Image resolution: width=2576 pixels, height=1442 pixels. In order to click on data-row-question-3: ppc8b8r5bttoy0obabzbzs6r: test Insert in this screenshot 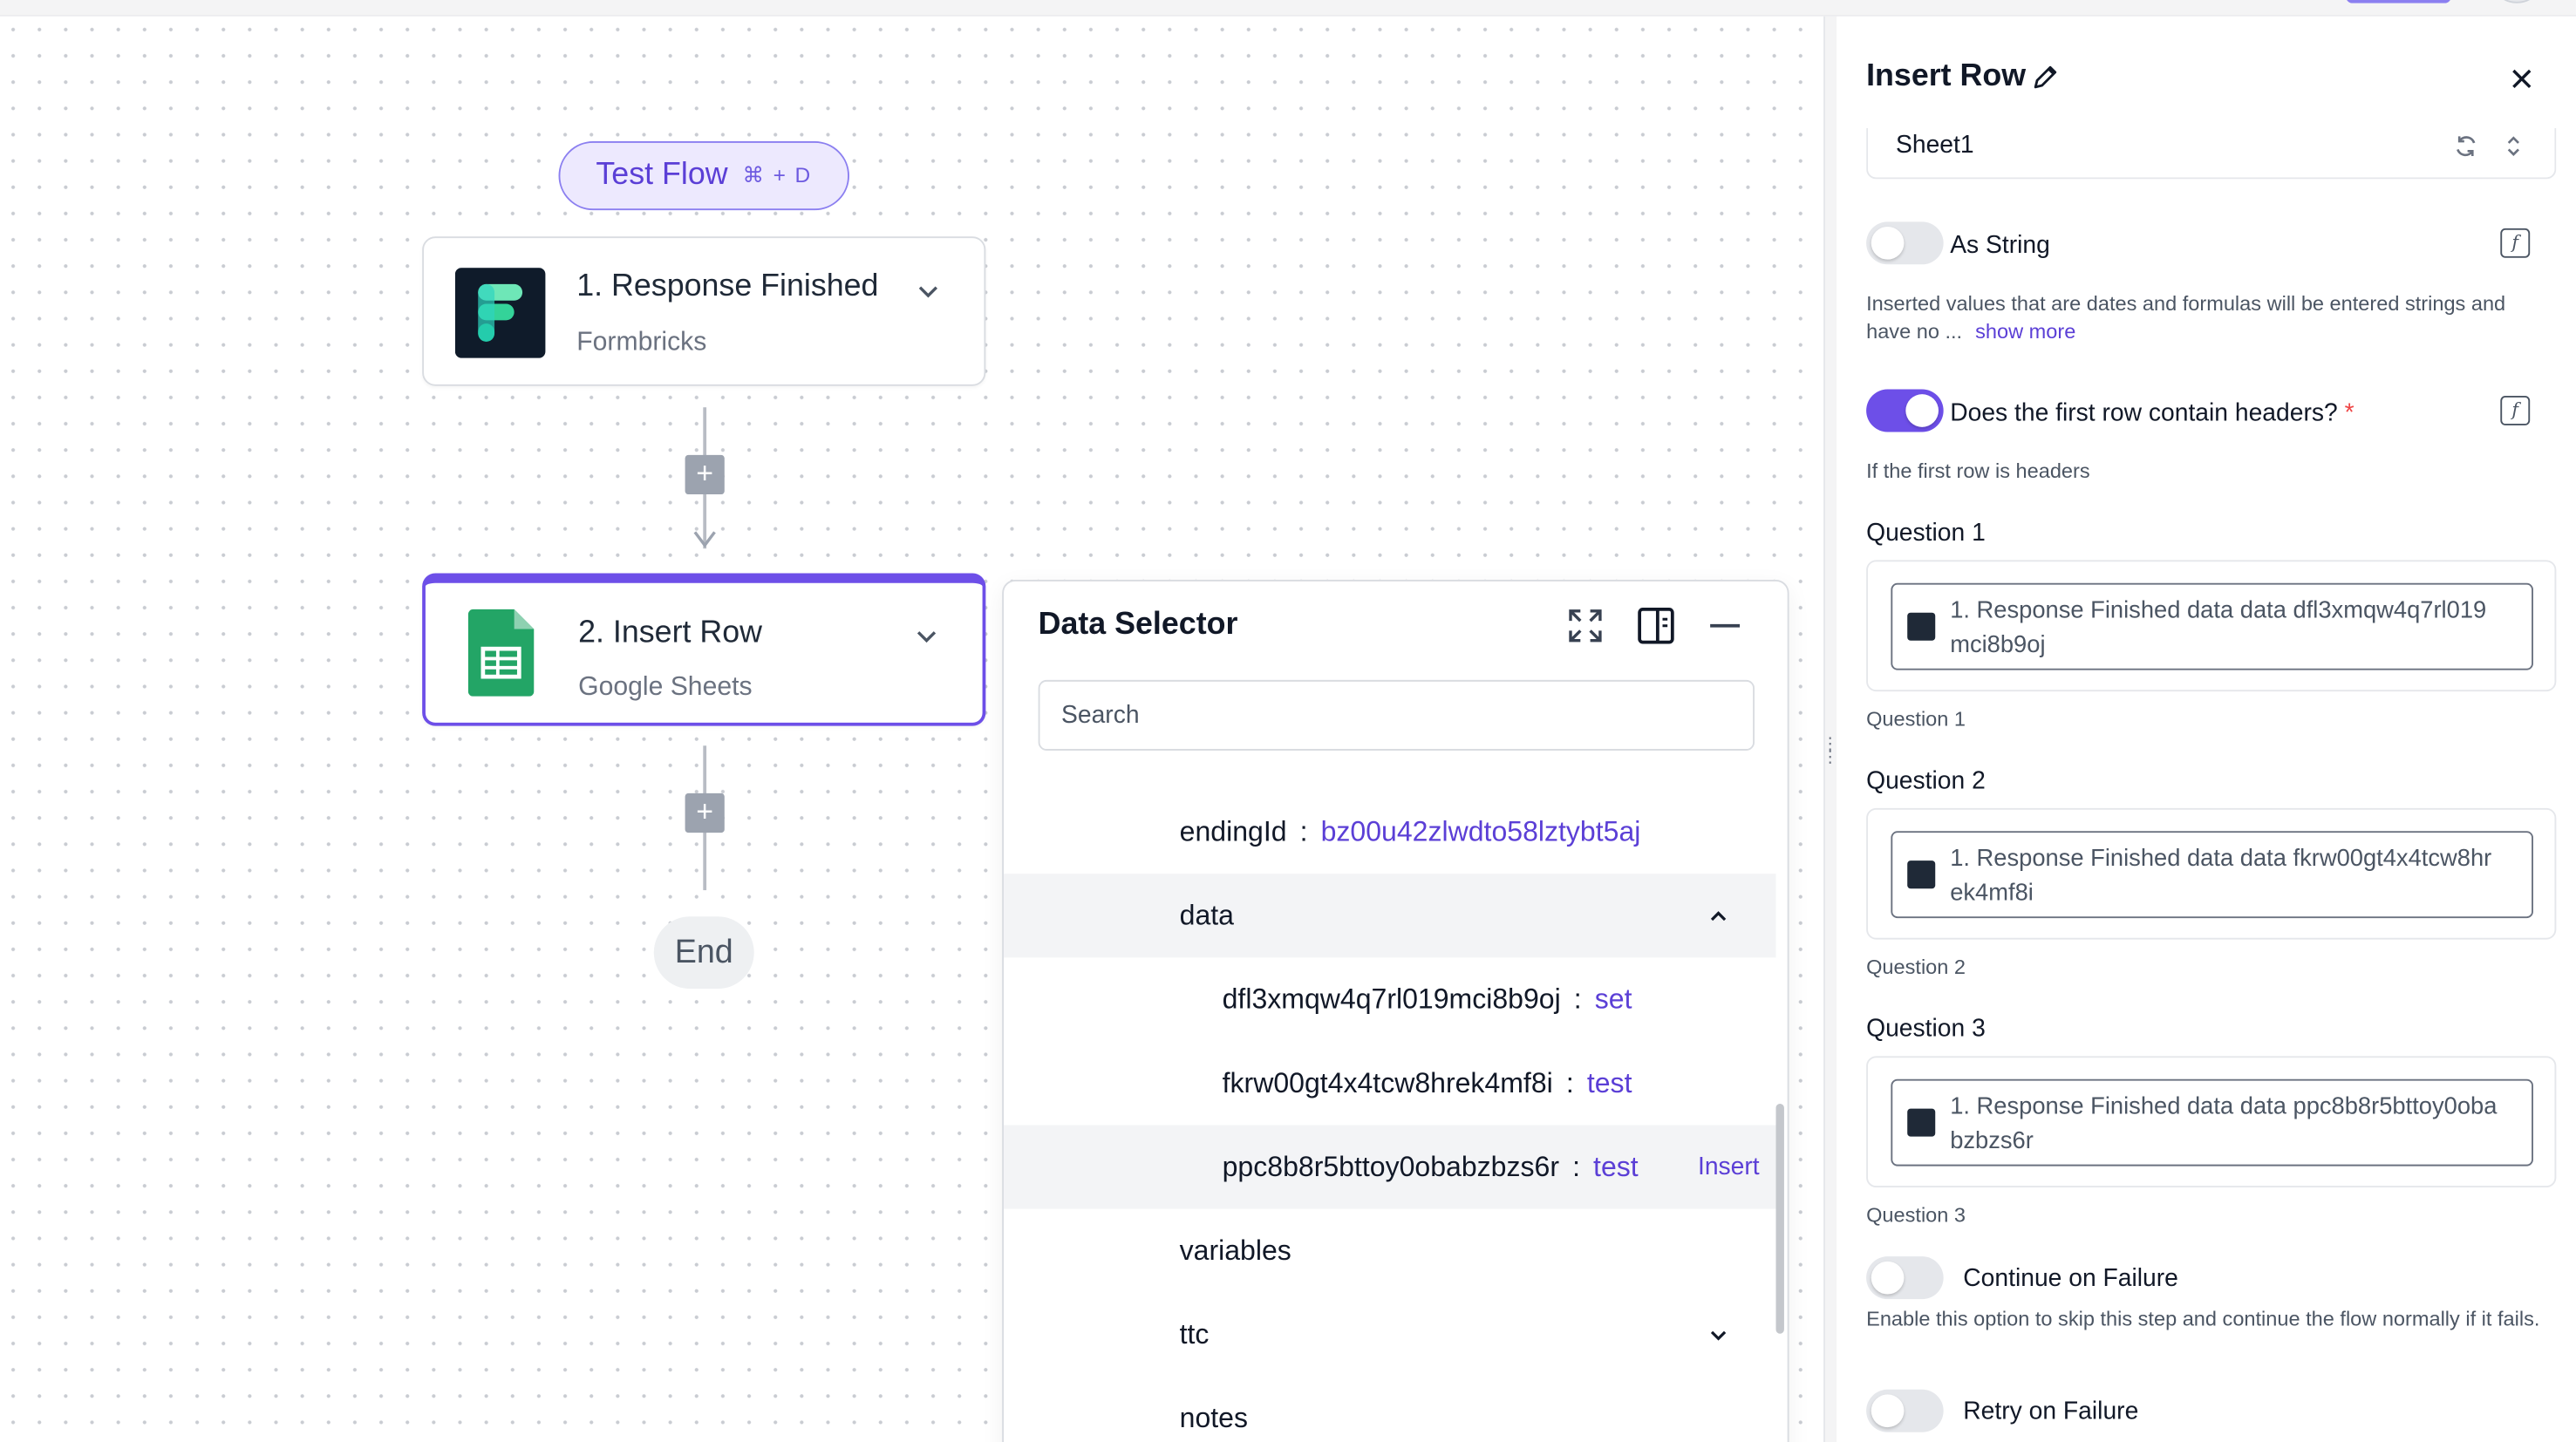, I will do `click(1390, 1167)`.